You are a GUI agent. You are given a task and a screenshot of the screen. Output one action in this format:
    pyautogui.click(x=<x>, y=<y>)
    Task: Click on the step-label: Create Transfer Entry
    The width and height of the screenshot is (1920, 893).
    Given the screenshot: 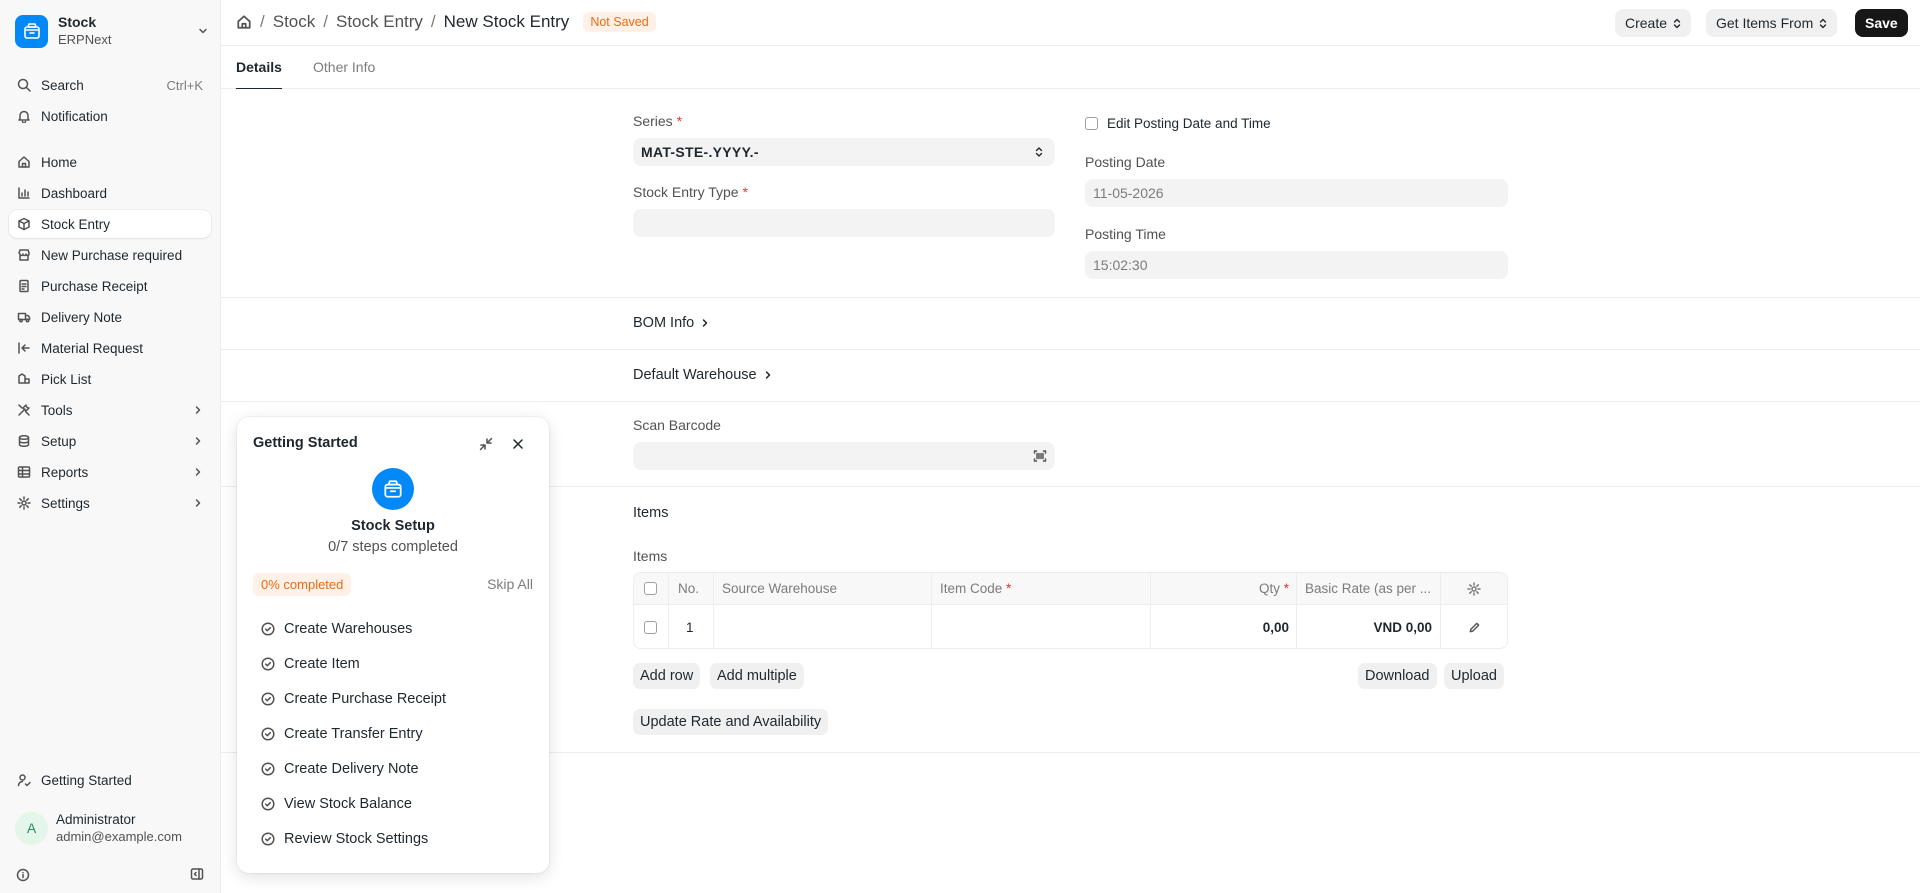 What is the action you would take?
    pyautogui.click(x=353, y=734)
    